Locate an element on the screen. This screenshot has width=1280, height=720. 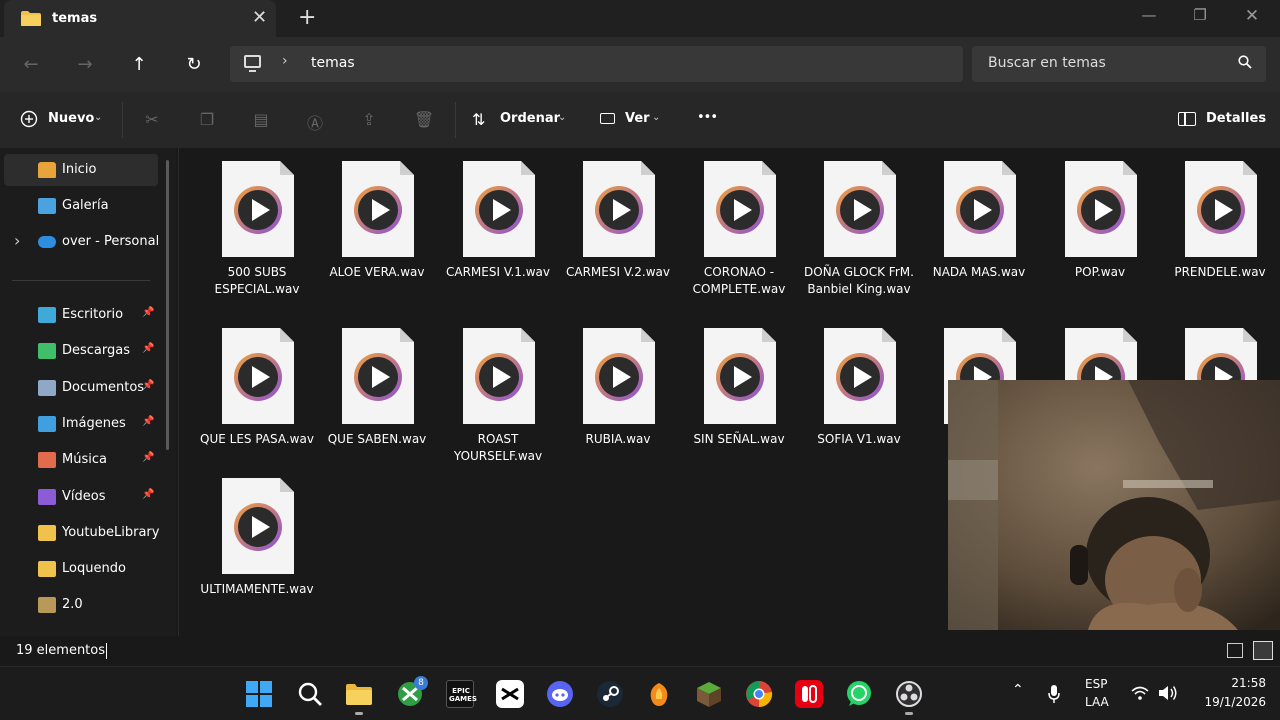
nintendo-switch-icon is located at coordinates (809, 694).